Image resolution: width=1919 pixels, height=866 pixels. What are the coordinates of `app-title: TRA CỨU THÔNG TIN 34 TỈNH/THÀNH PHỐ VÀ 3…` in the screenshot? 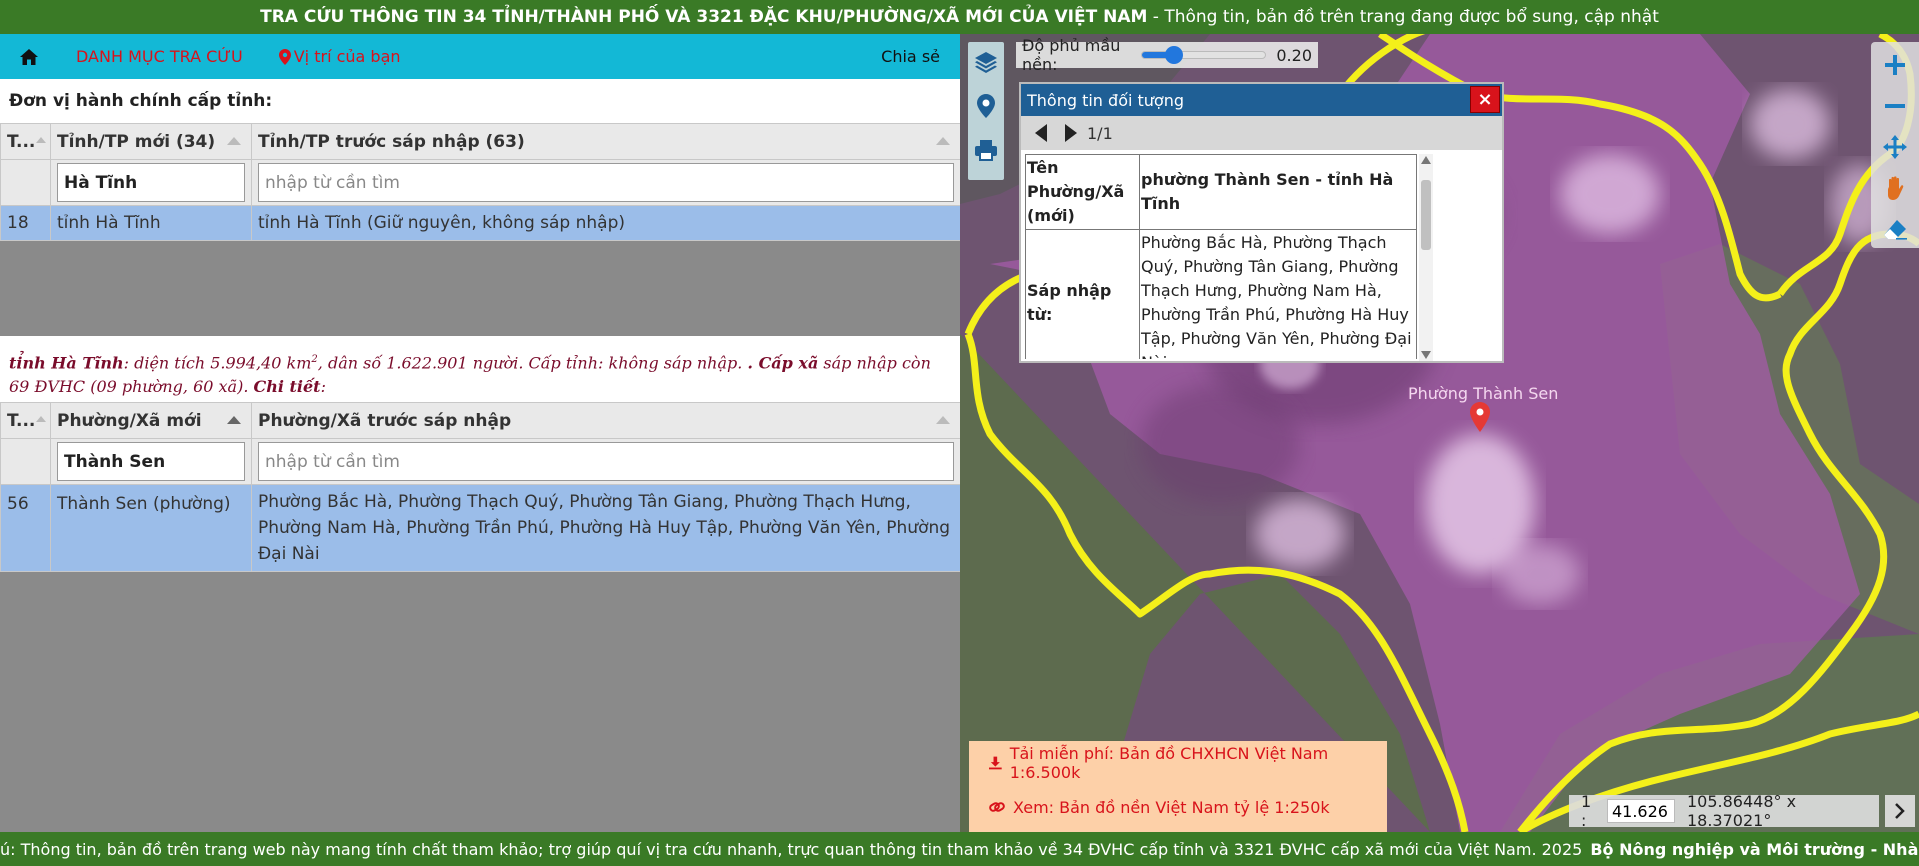 It's located at (704, 17).